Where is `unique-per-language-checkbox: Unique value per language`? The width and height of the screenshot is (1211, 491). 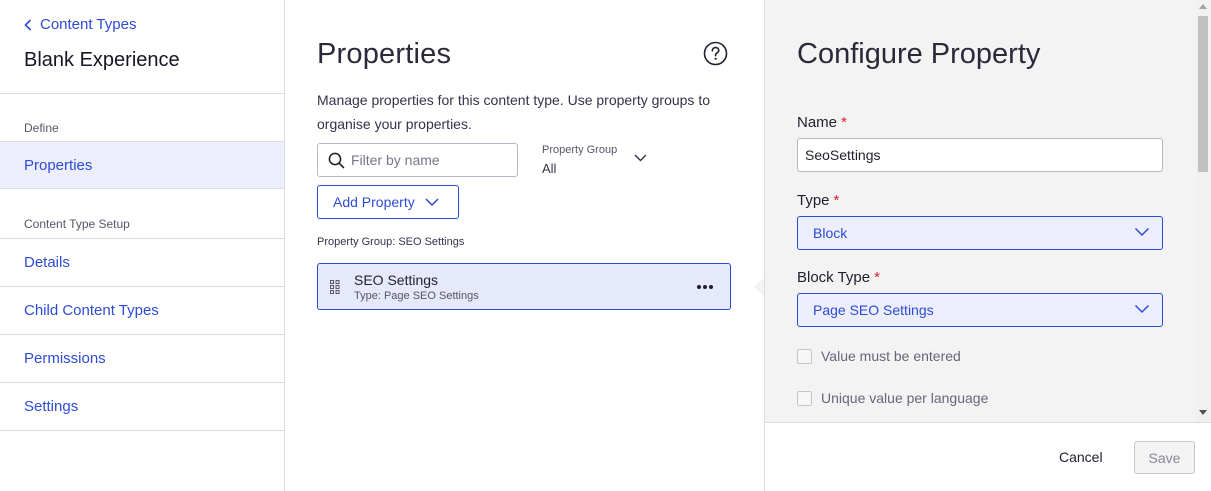 unique-per-language-checkbox: Unique value per language is located at coordinates (892, 398).